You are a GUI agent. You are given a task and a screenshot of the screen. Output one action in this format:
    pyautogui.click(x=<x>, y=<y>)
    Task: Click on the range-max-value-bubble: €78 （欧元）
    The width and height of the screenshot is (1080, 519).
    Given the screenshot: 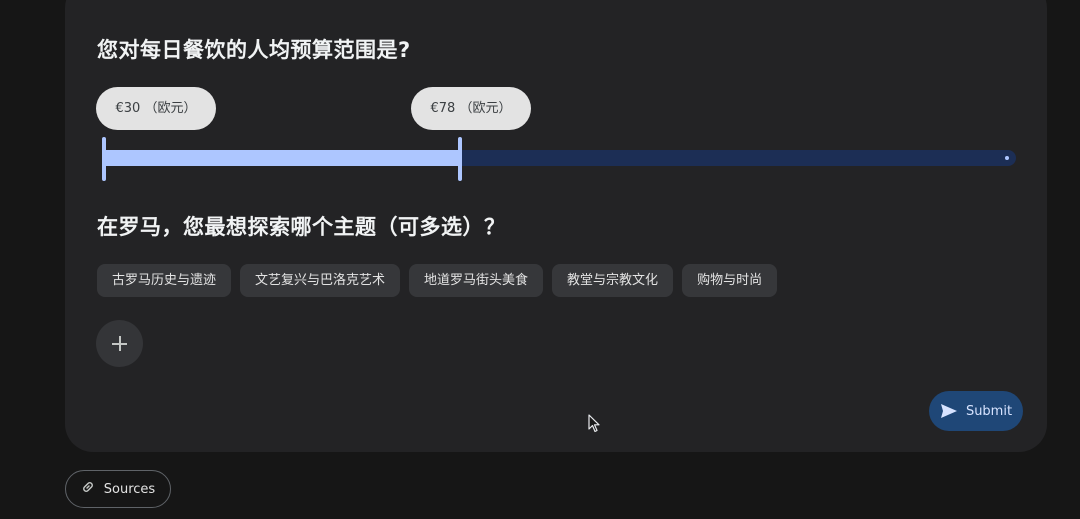 What is the action you would take?
    pyautogui.click(x=471, y=108)
    